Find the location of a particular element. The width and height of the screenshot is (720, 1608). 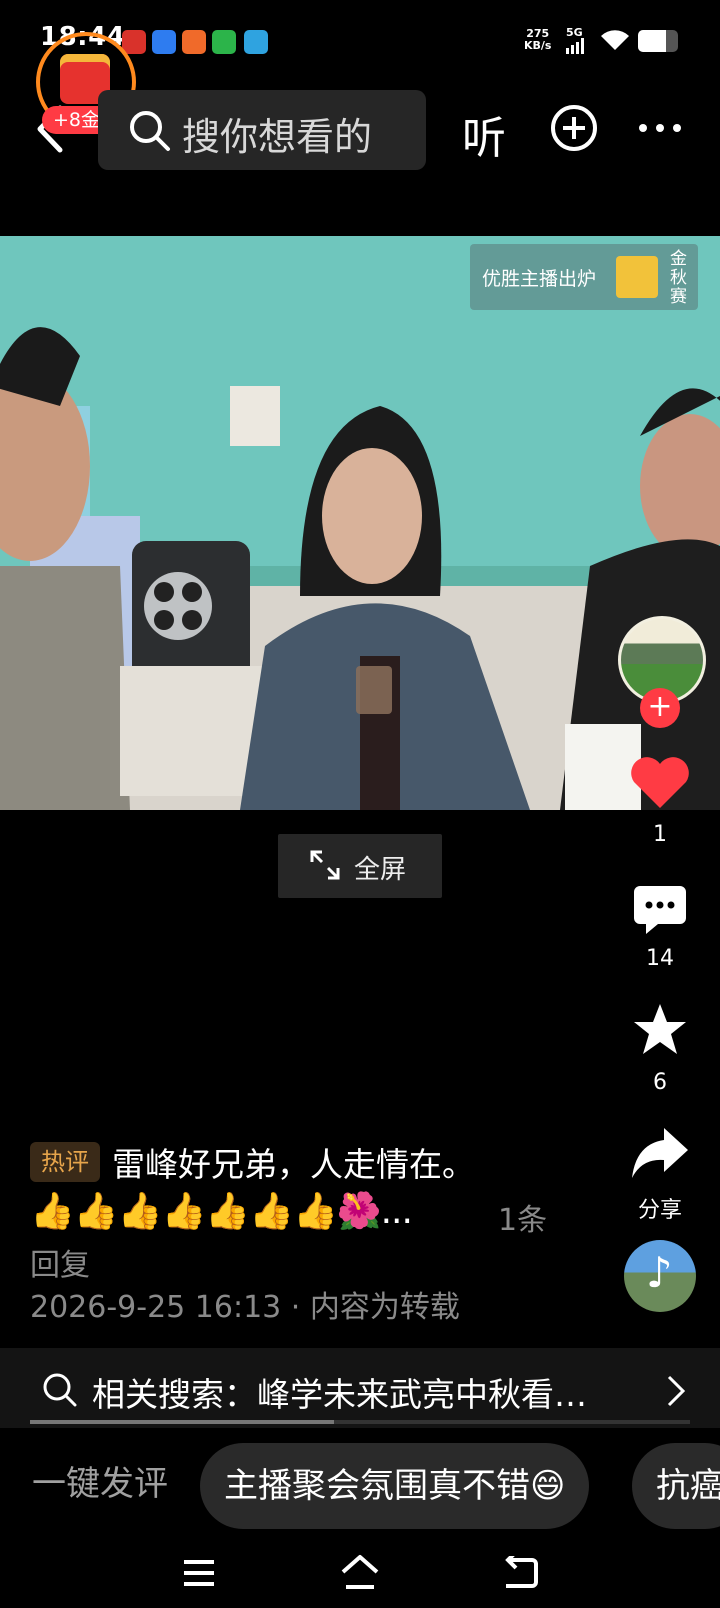

comment-count: 14 is located at coordinates (660, 958).